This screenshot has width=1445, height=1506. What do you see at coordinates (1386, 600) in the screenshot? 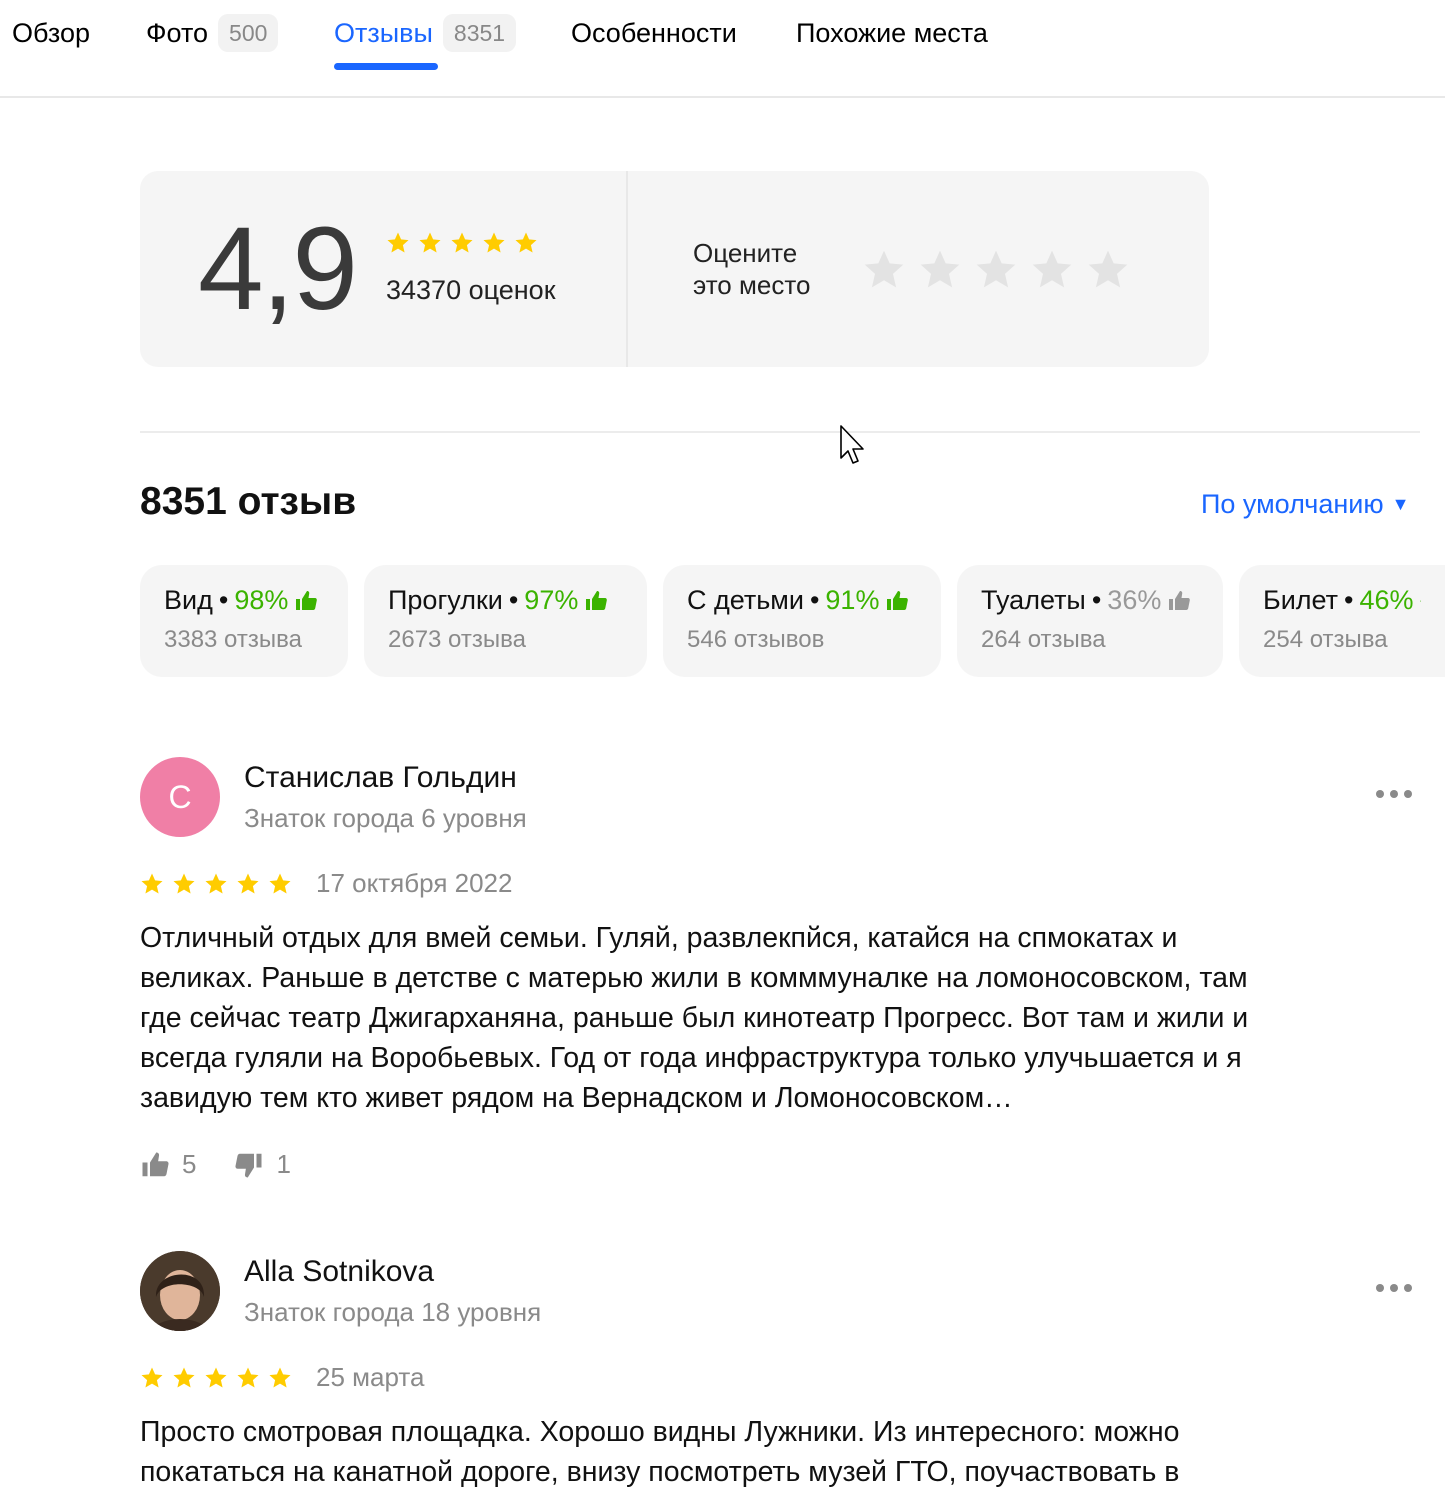
I see `aspect-percent: 46%` at bounding box center [1386, 600].